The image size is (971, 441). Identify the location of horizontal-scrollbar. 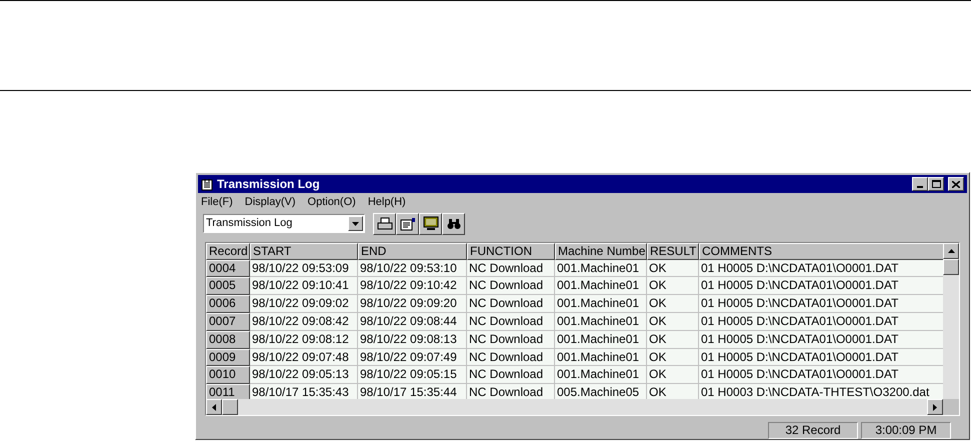
(574, 407).